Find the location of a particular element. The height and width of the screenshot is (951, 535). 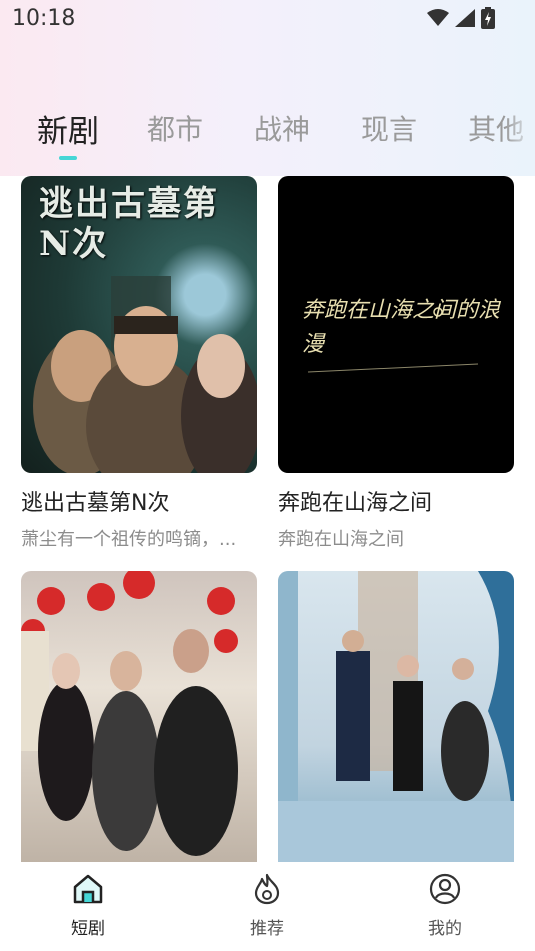

status-time: 10:18 is located at coordinates (44, 18).